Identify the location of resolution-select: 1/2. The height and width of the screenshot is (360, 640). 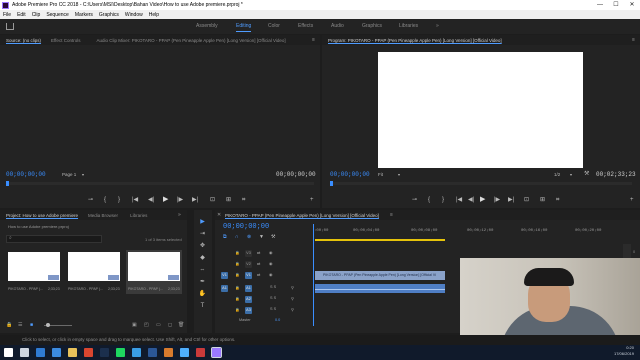
(557, 174).